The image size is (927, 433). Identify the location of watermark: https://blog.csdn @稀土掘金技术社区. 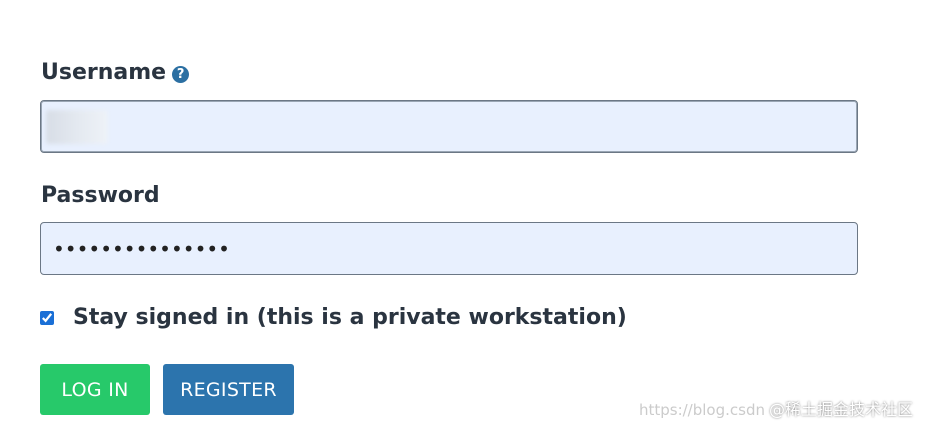
(776, 408).